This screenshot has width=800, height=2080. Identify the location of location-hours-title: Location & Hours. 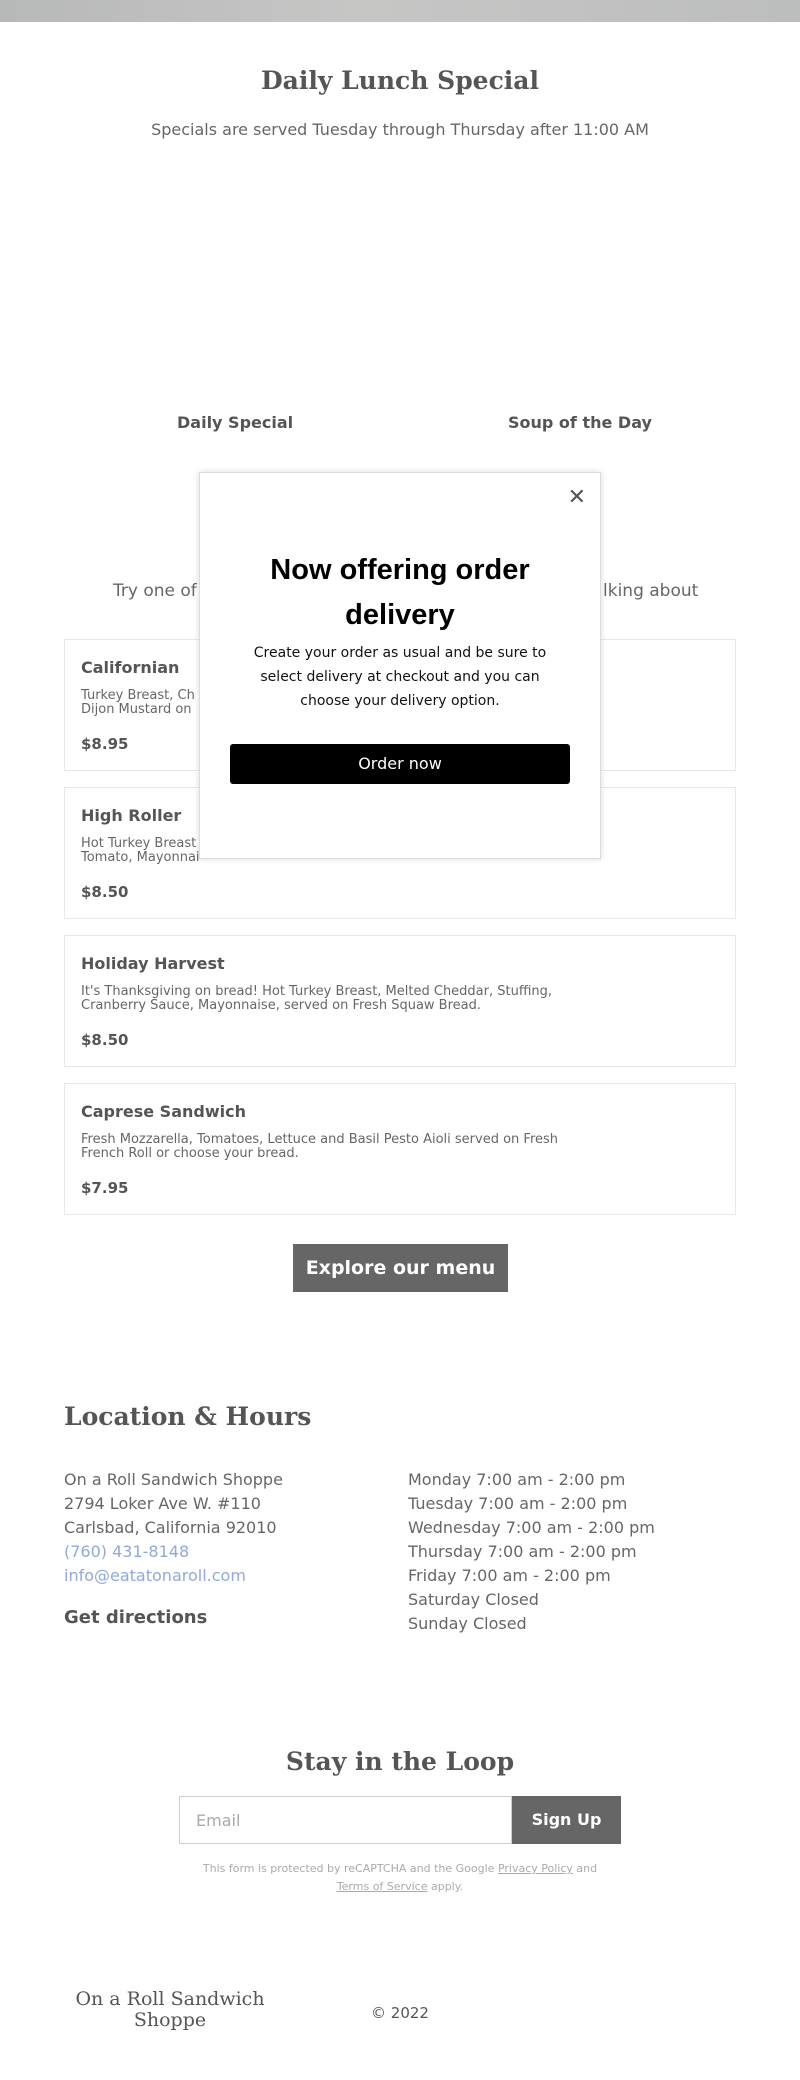
(188, 1416).